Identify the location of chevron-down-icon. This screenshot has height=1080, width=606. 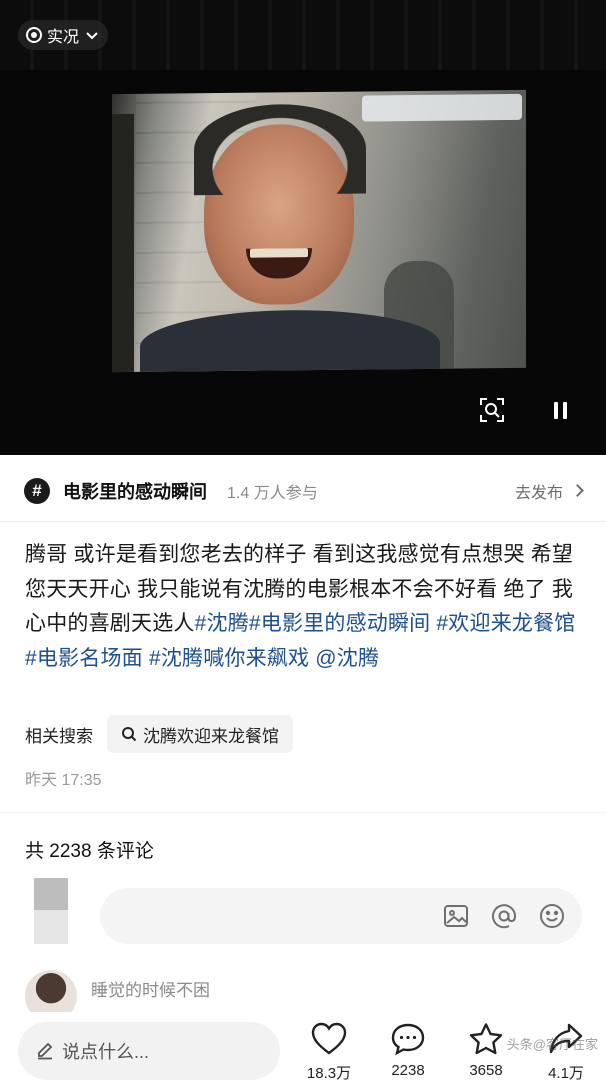
(92, 35).